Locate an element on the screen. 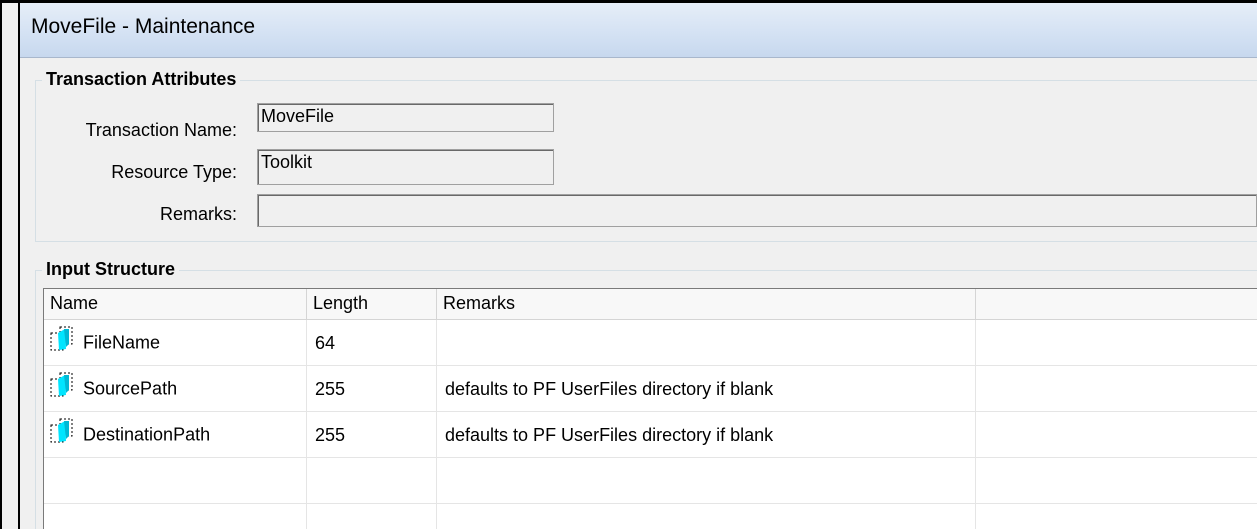  resource-type-field: Toolkit is located at coordinates (405, 167).